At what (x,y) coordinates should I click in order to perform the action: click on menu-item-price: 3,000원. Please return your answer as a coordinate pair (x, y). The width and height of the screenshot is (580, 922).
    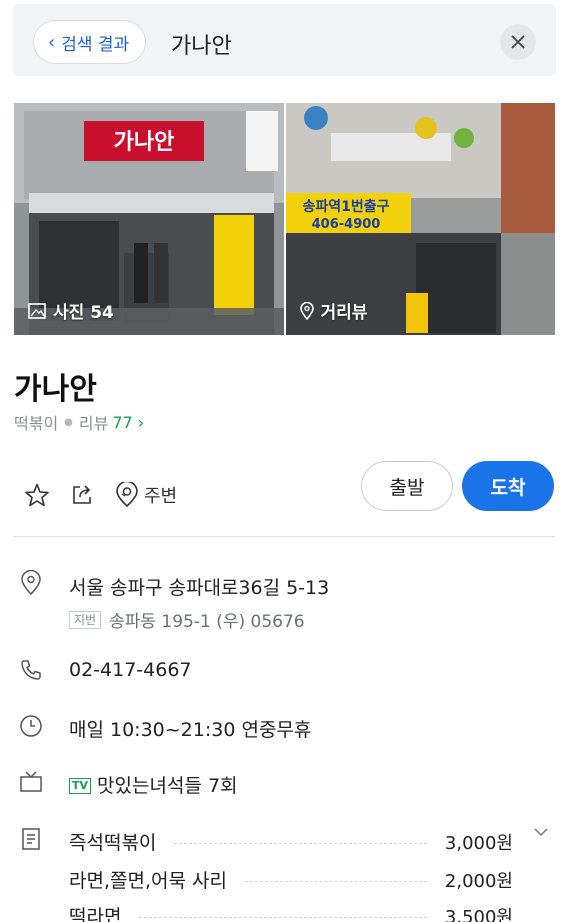
    Looking at the image, I should click on (478, 843).